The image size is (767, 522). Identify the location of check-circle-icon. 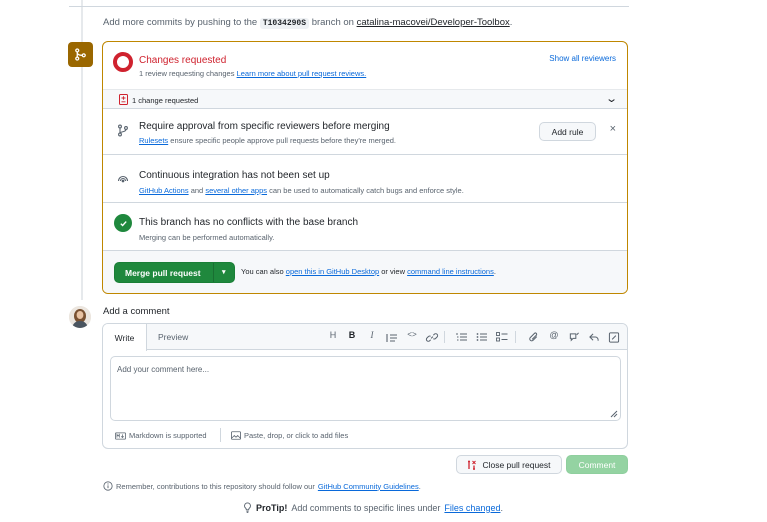
(123, 223).